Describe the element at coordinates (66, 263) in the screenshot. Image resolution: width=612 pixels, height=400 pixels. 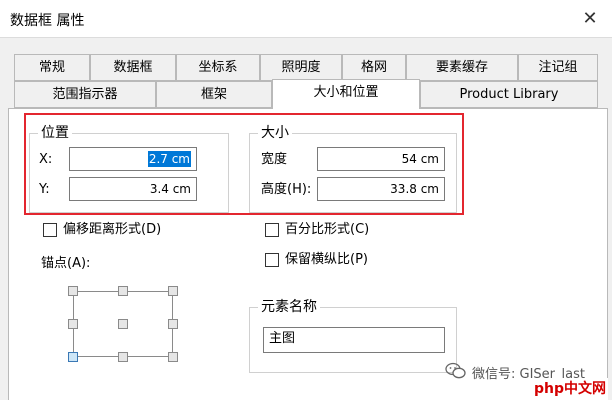
I see `anchor-label: 锚点(A):` at that location.